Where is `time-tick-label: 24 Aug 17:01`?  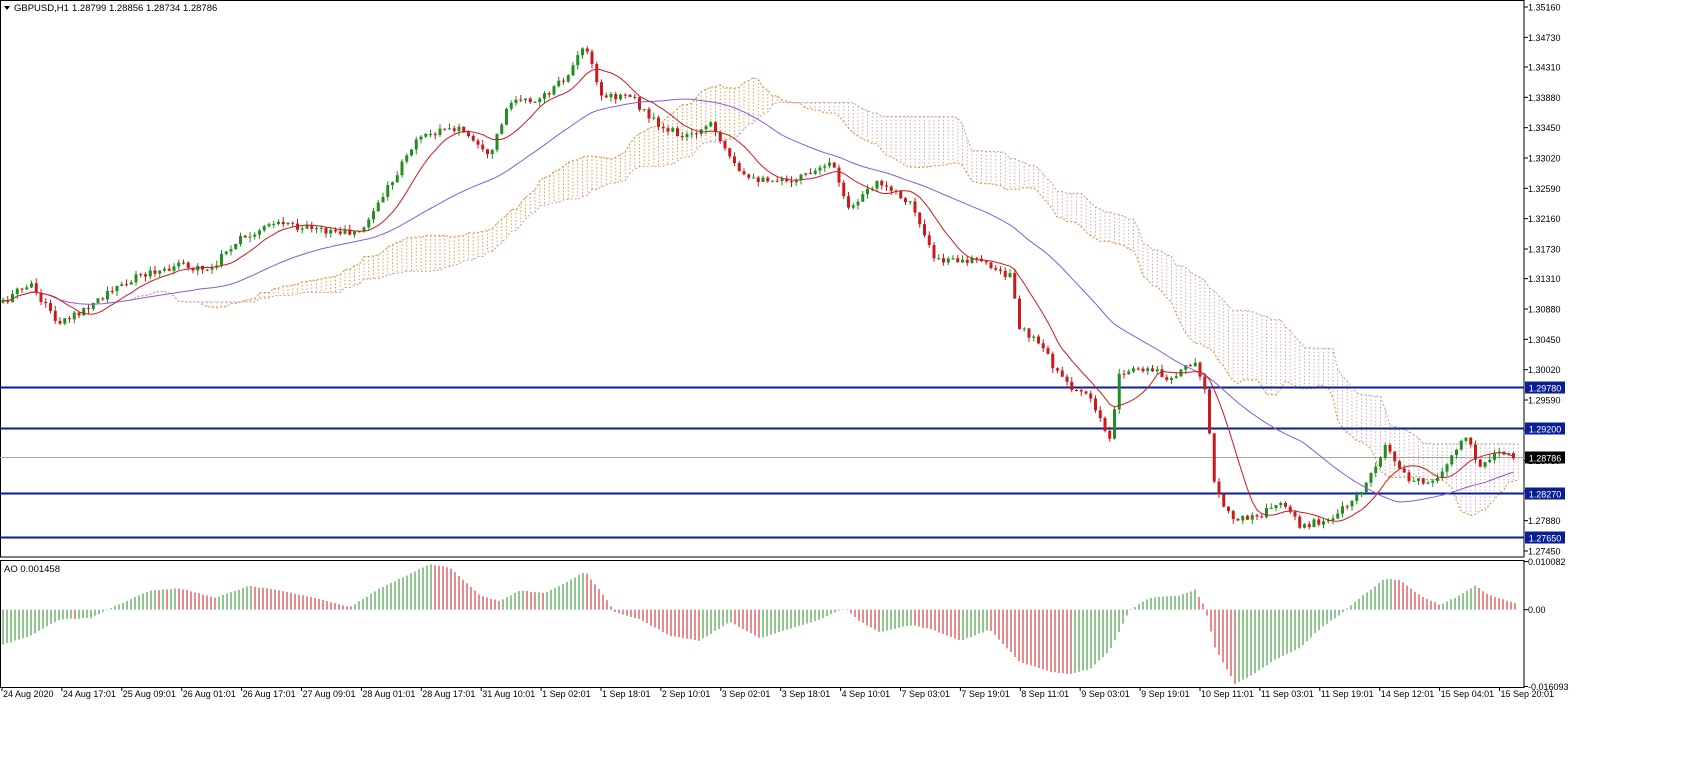 time-tick-label: 24 Aug 17:01 is located at coordinates (89, 694).